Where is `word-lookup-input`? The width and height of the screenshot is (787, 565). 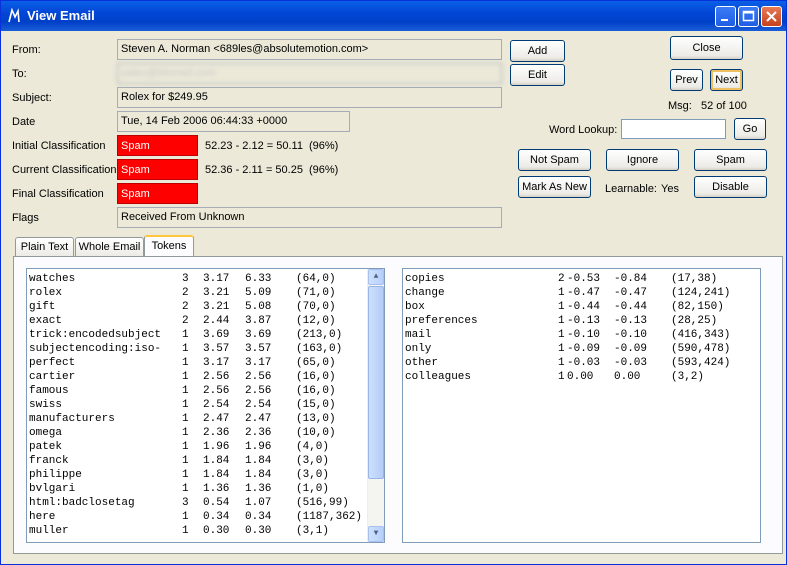
word-lookup-input is located at coordinates (673, 129).